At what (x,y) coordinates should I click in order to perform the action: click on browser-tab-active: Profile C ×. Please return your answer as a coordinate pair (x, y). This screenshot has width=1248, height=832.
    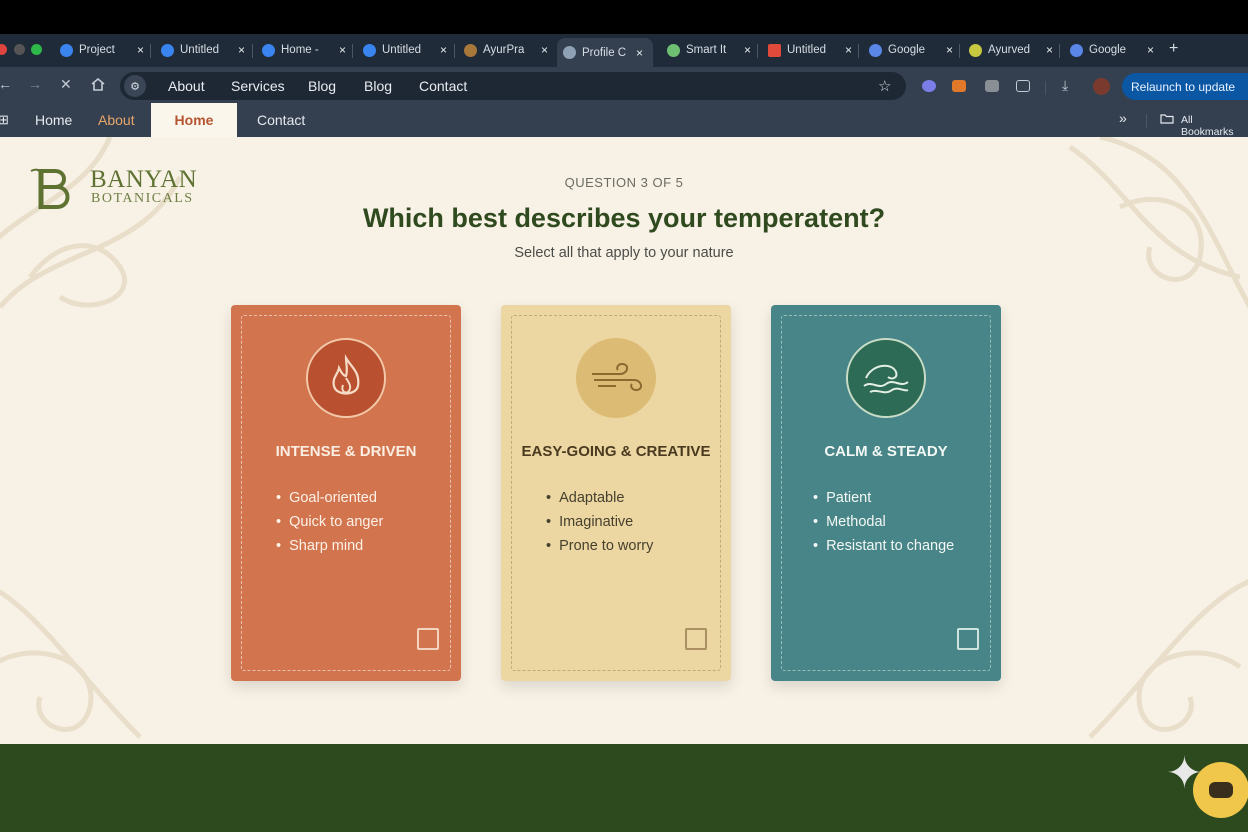
    Looking at the image, I should click on (605, 52).